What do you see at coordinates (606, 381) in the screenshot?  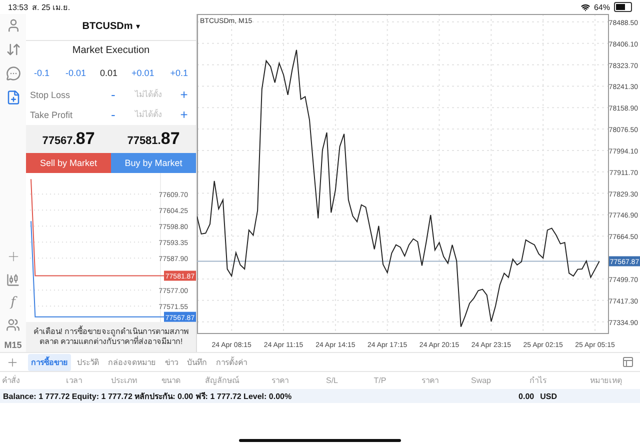 I see `column-header: หมายเหตุ` at bounding box center [606, 381].